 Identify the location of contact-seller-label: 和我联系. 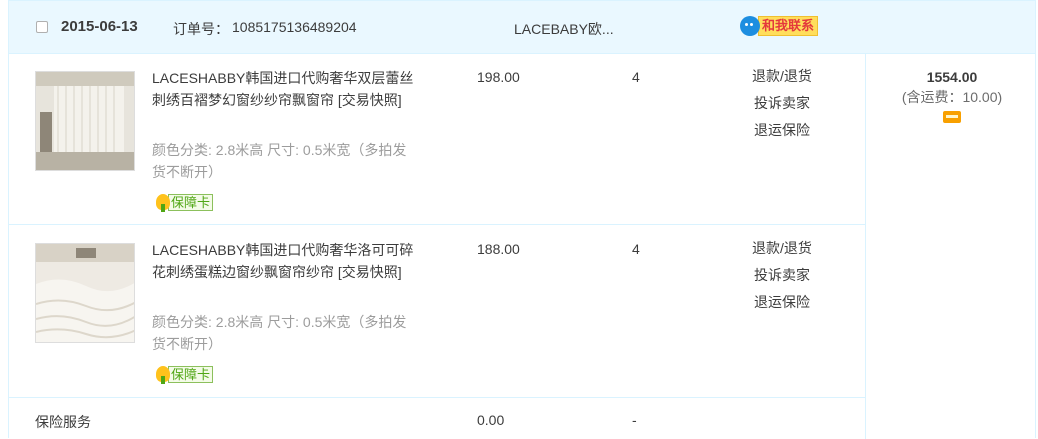
(788, 26).